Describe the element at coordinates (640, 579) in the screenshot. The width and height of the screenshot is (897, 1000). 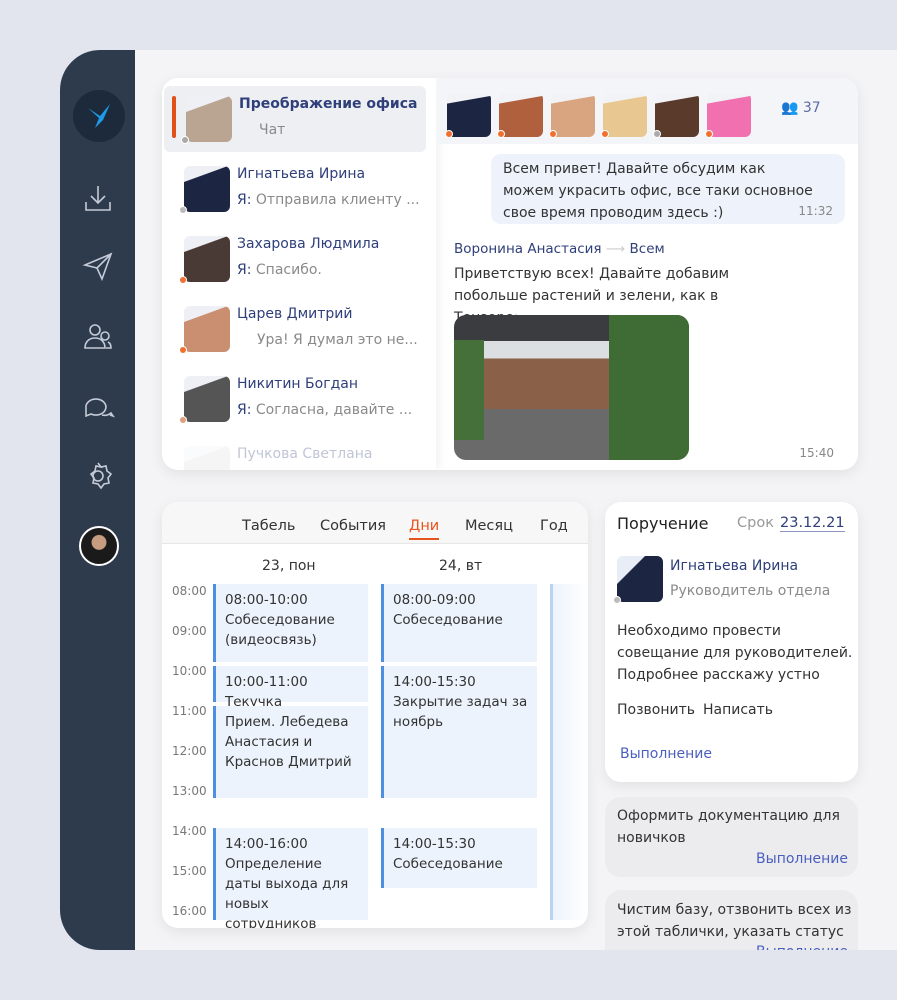
I see `person-avatar` at that location.